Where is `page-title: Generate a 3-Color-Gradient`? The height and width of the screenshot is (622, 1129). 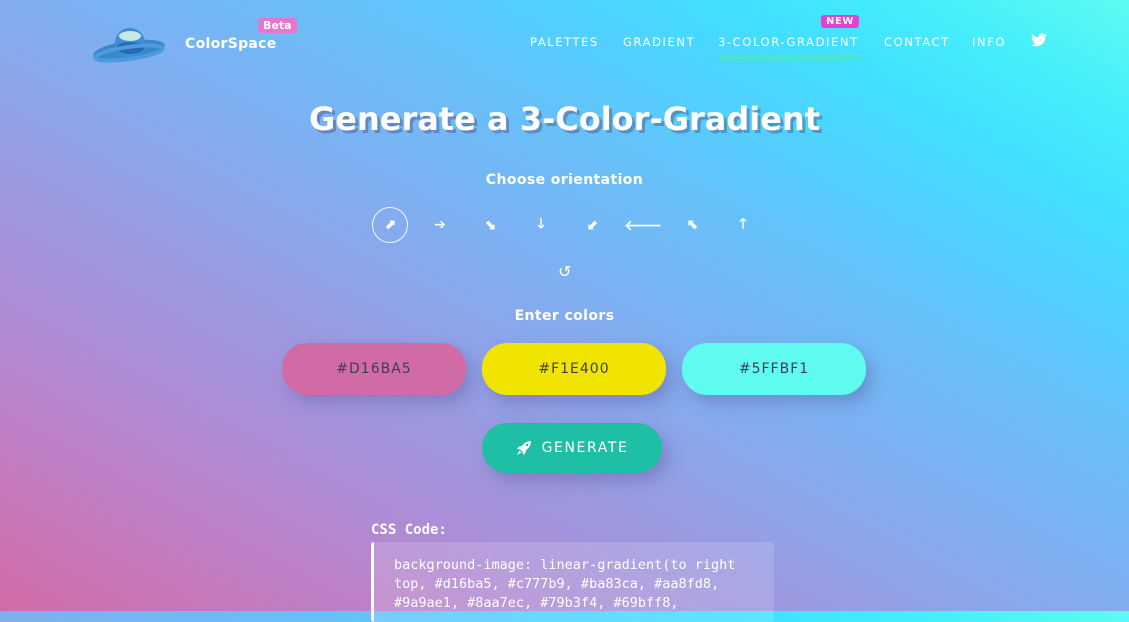
page-title: Generate a 3-Color-Gradient is located at coordinates (564, 119).